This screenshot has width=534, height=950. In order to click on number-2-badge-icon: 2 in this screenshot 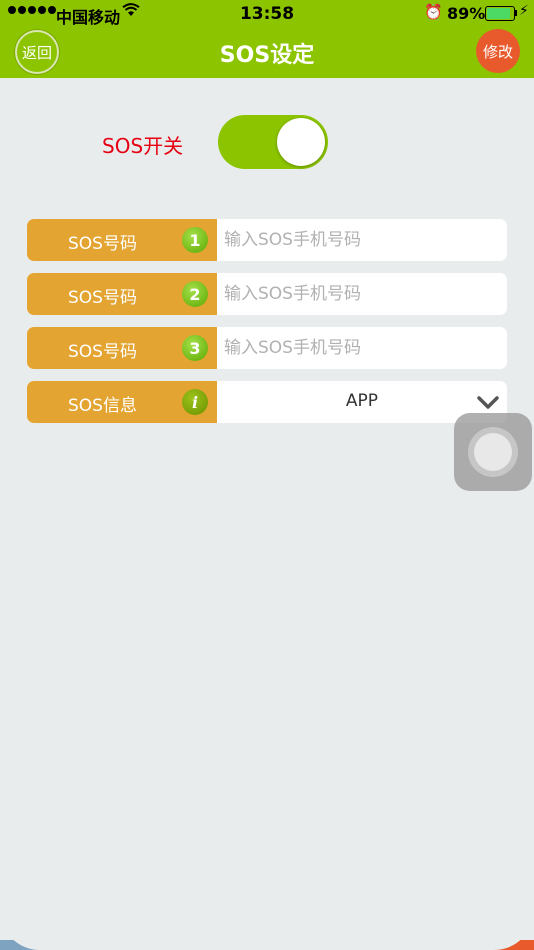, I will do `click(195, 294)`.